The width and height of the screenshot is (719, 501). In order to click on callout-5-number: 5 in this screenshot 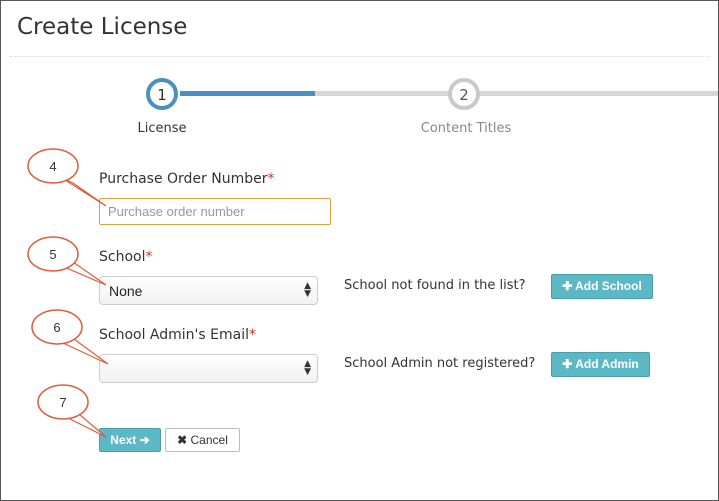, I will do `click(52, 254)`.